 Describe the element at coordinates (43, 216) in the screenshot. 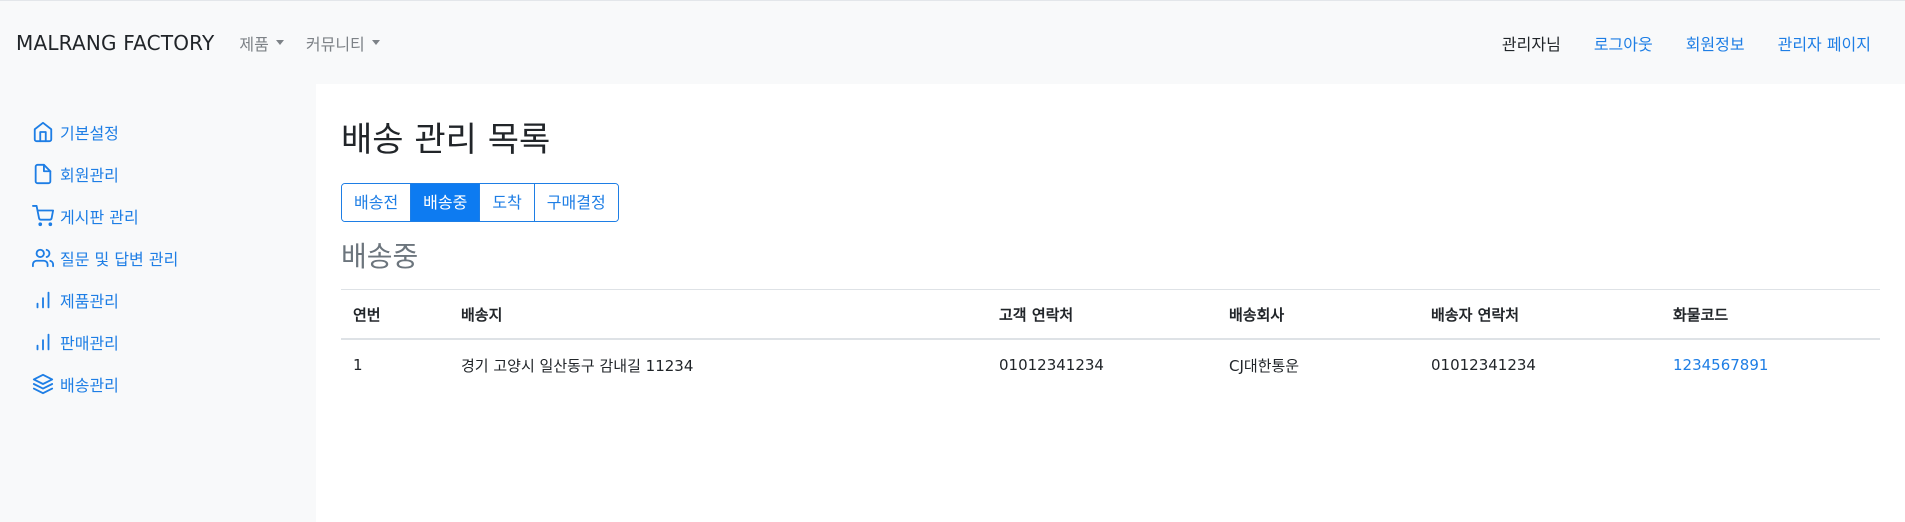

I see `shopping-cart-icon` at that location.